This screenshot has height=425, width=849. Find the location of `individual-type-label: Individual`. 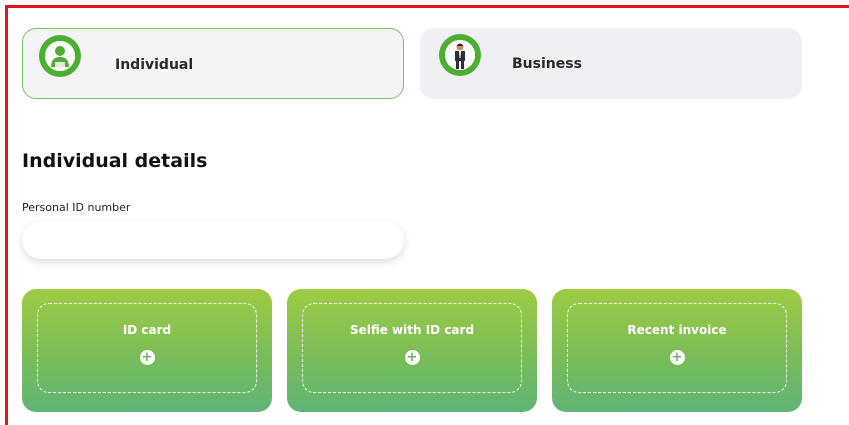

individual-type-label: Individual is located at coordinates (154, 65).